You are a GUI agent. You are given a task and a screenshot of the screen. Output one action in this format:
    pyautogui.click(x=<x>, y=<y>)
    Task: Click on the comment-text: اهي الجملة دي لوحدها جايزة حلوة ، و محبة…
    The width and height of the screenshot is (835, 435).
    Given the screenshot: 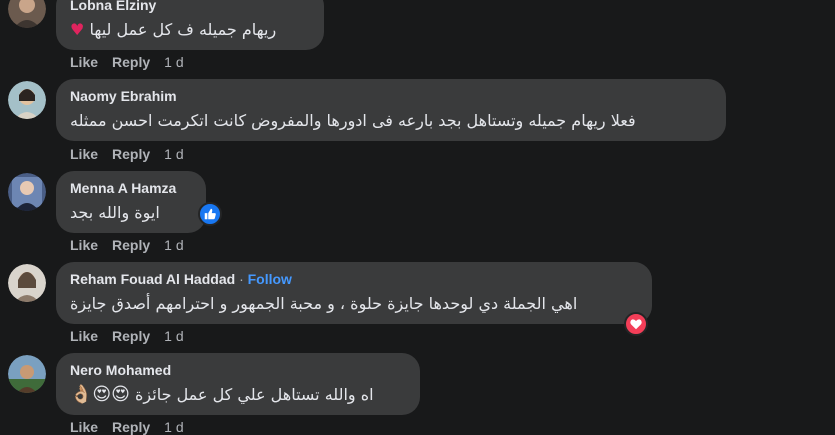 What is the action you would take?
    pyautogui.click(x=324, y=303)
    